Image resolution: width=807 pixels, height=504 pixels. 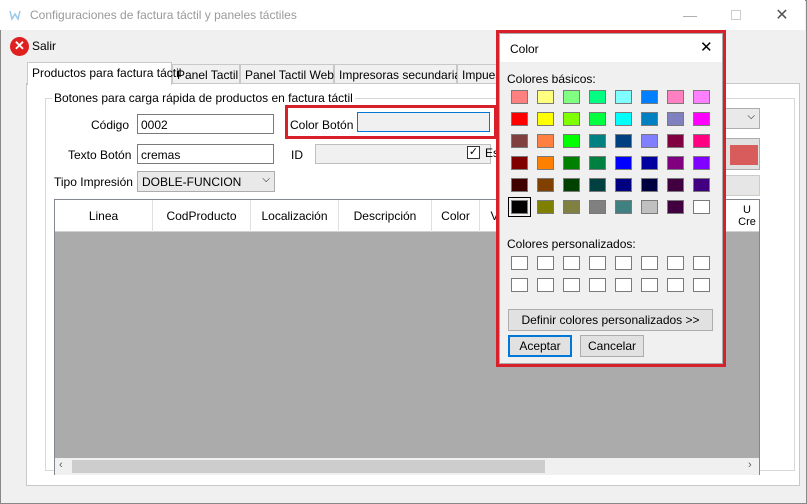 I want to click on horizontal-scrollbar: ‹ ›, so click(x=407, y=466).